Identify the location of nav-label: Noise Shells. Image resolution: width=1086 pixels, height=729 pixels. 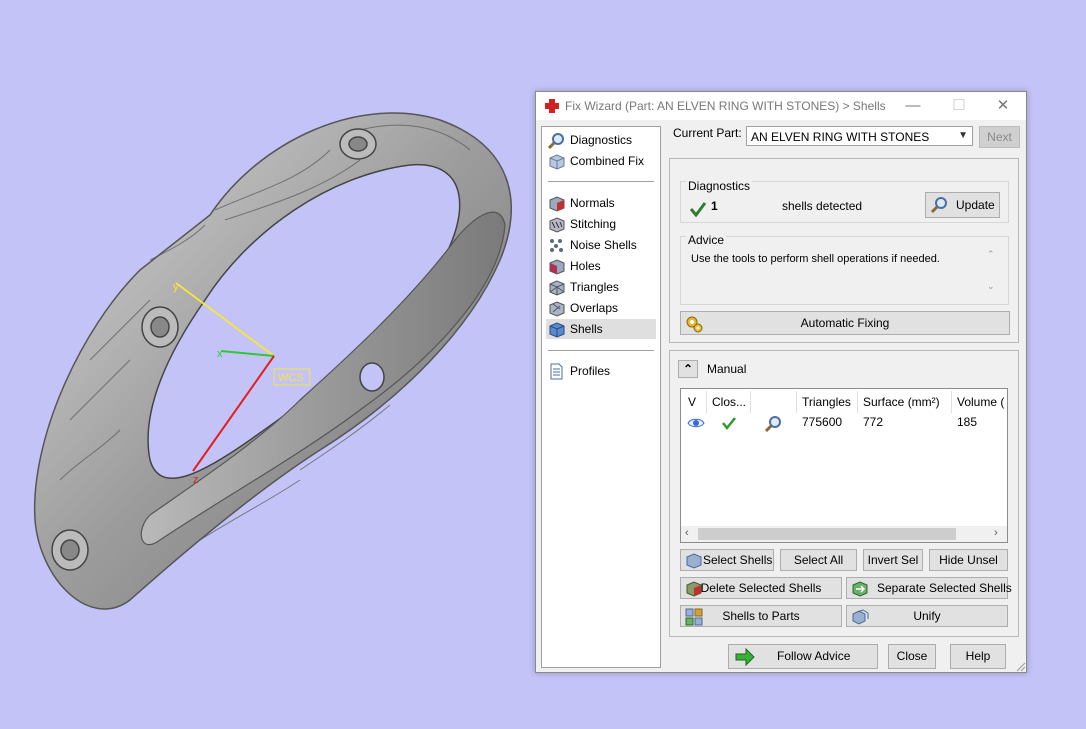
(603, 245).